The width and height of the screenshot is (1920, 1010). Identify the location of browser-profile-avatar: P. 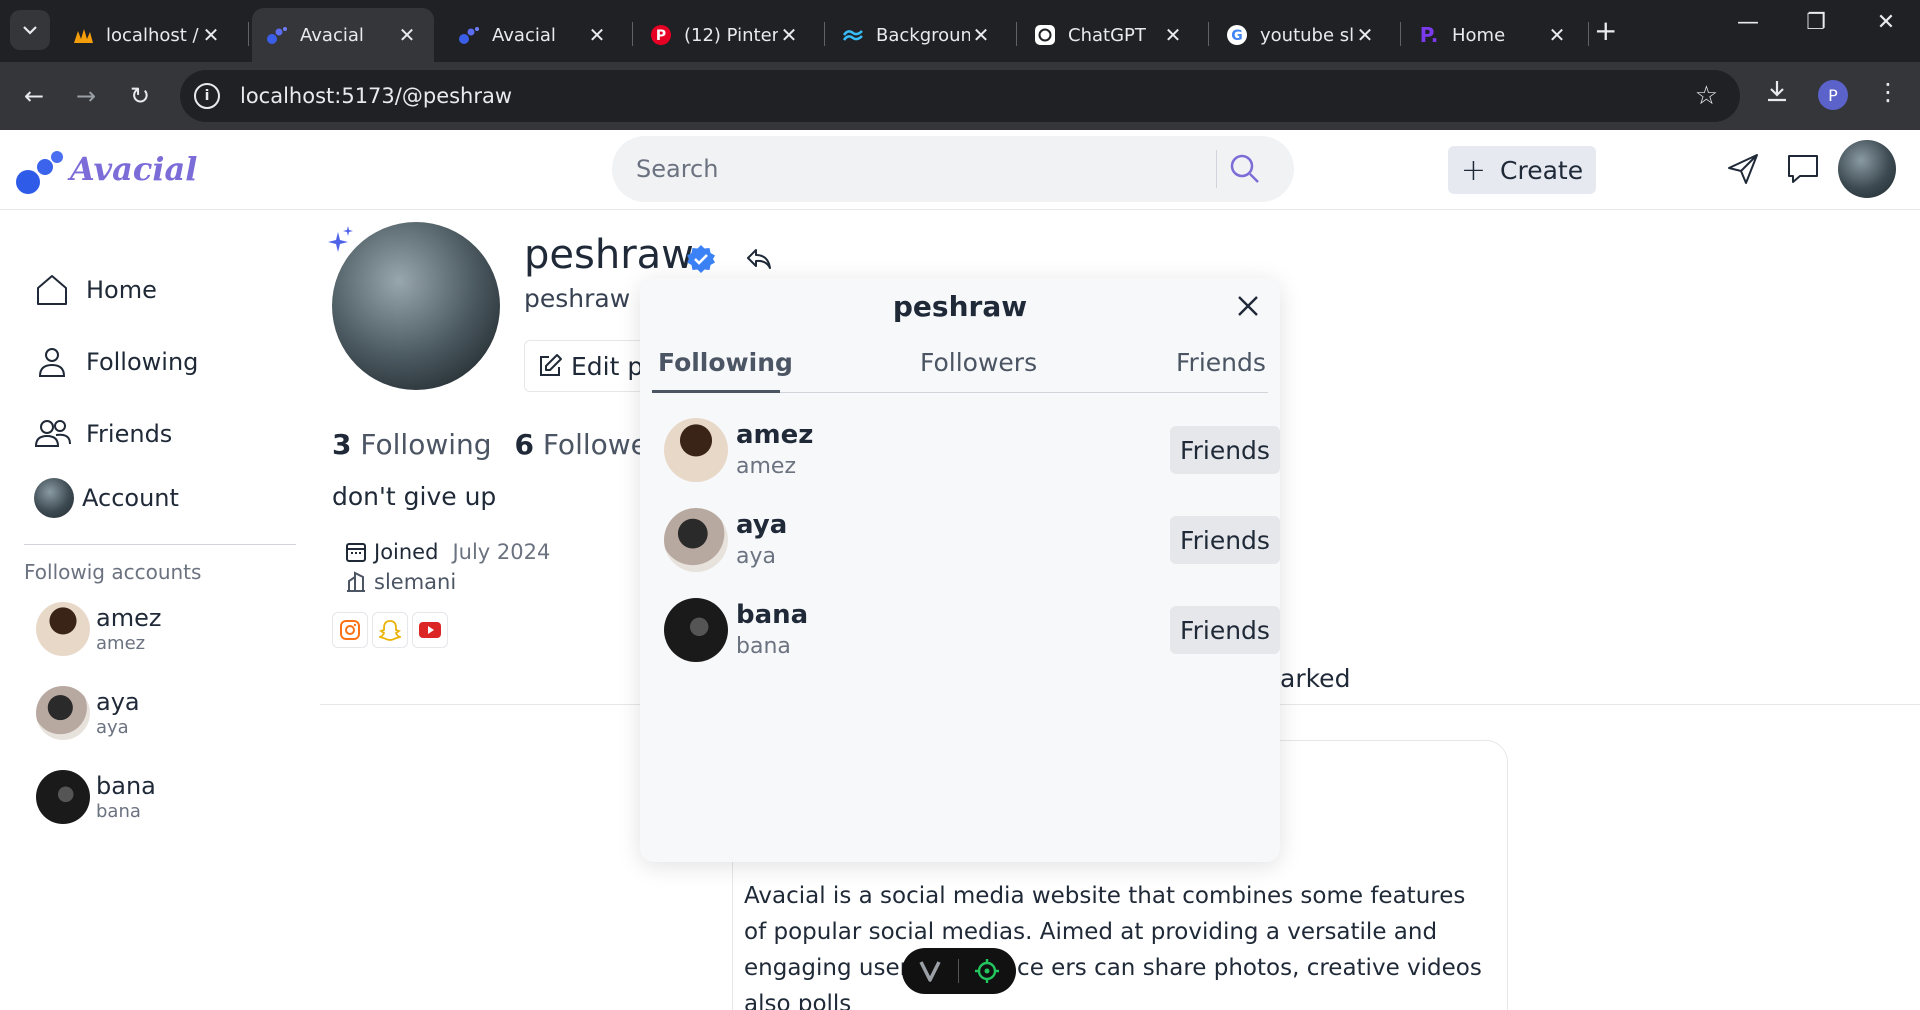
(1833, 95).